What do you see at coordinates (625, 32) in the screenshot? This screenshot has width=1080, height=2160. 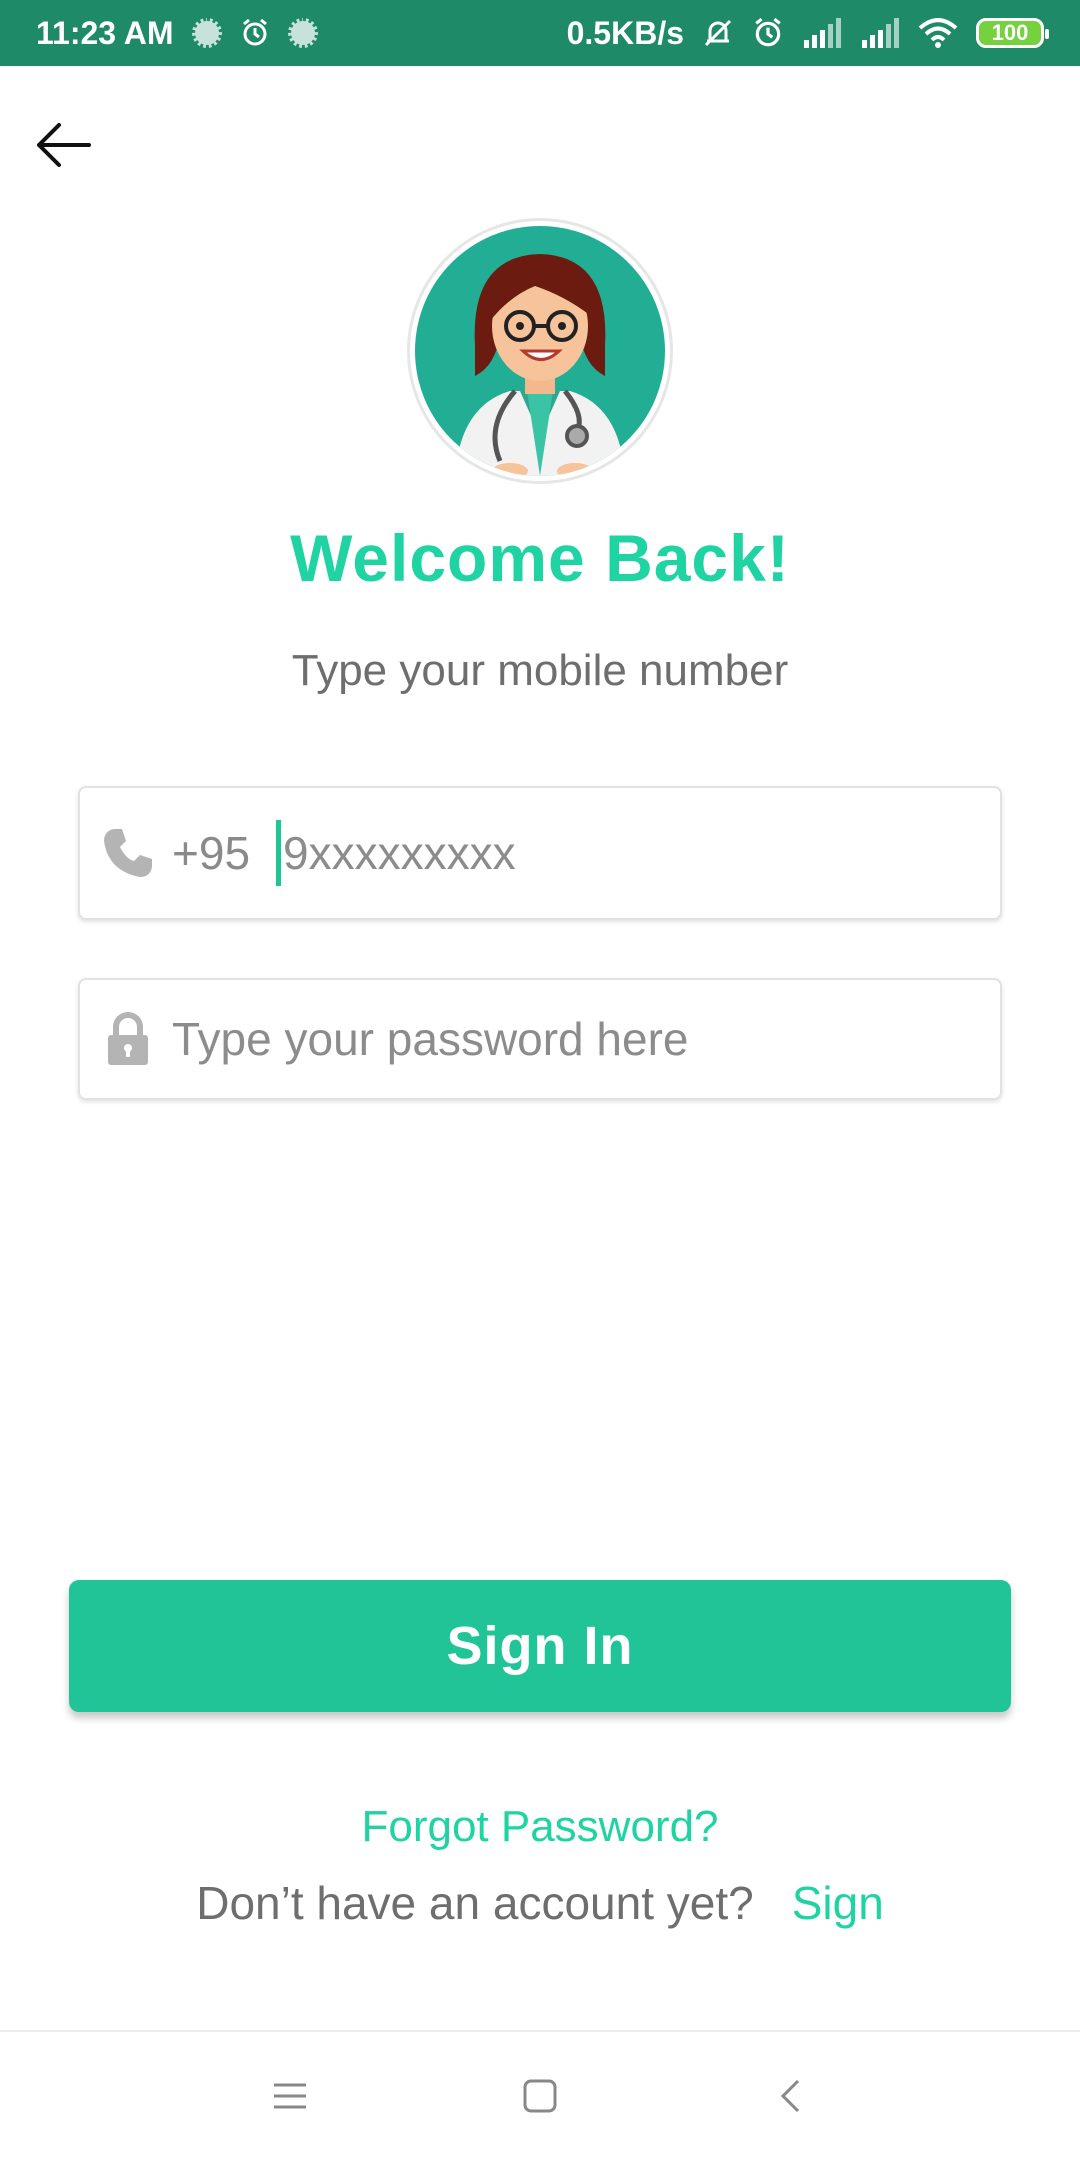 I see `network-speed: 0.5KB/s` at bounding box center [625, 32].